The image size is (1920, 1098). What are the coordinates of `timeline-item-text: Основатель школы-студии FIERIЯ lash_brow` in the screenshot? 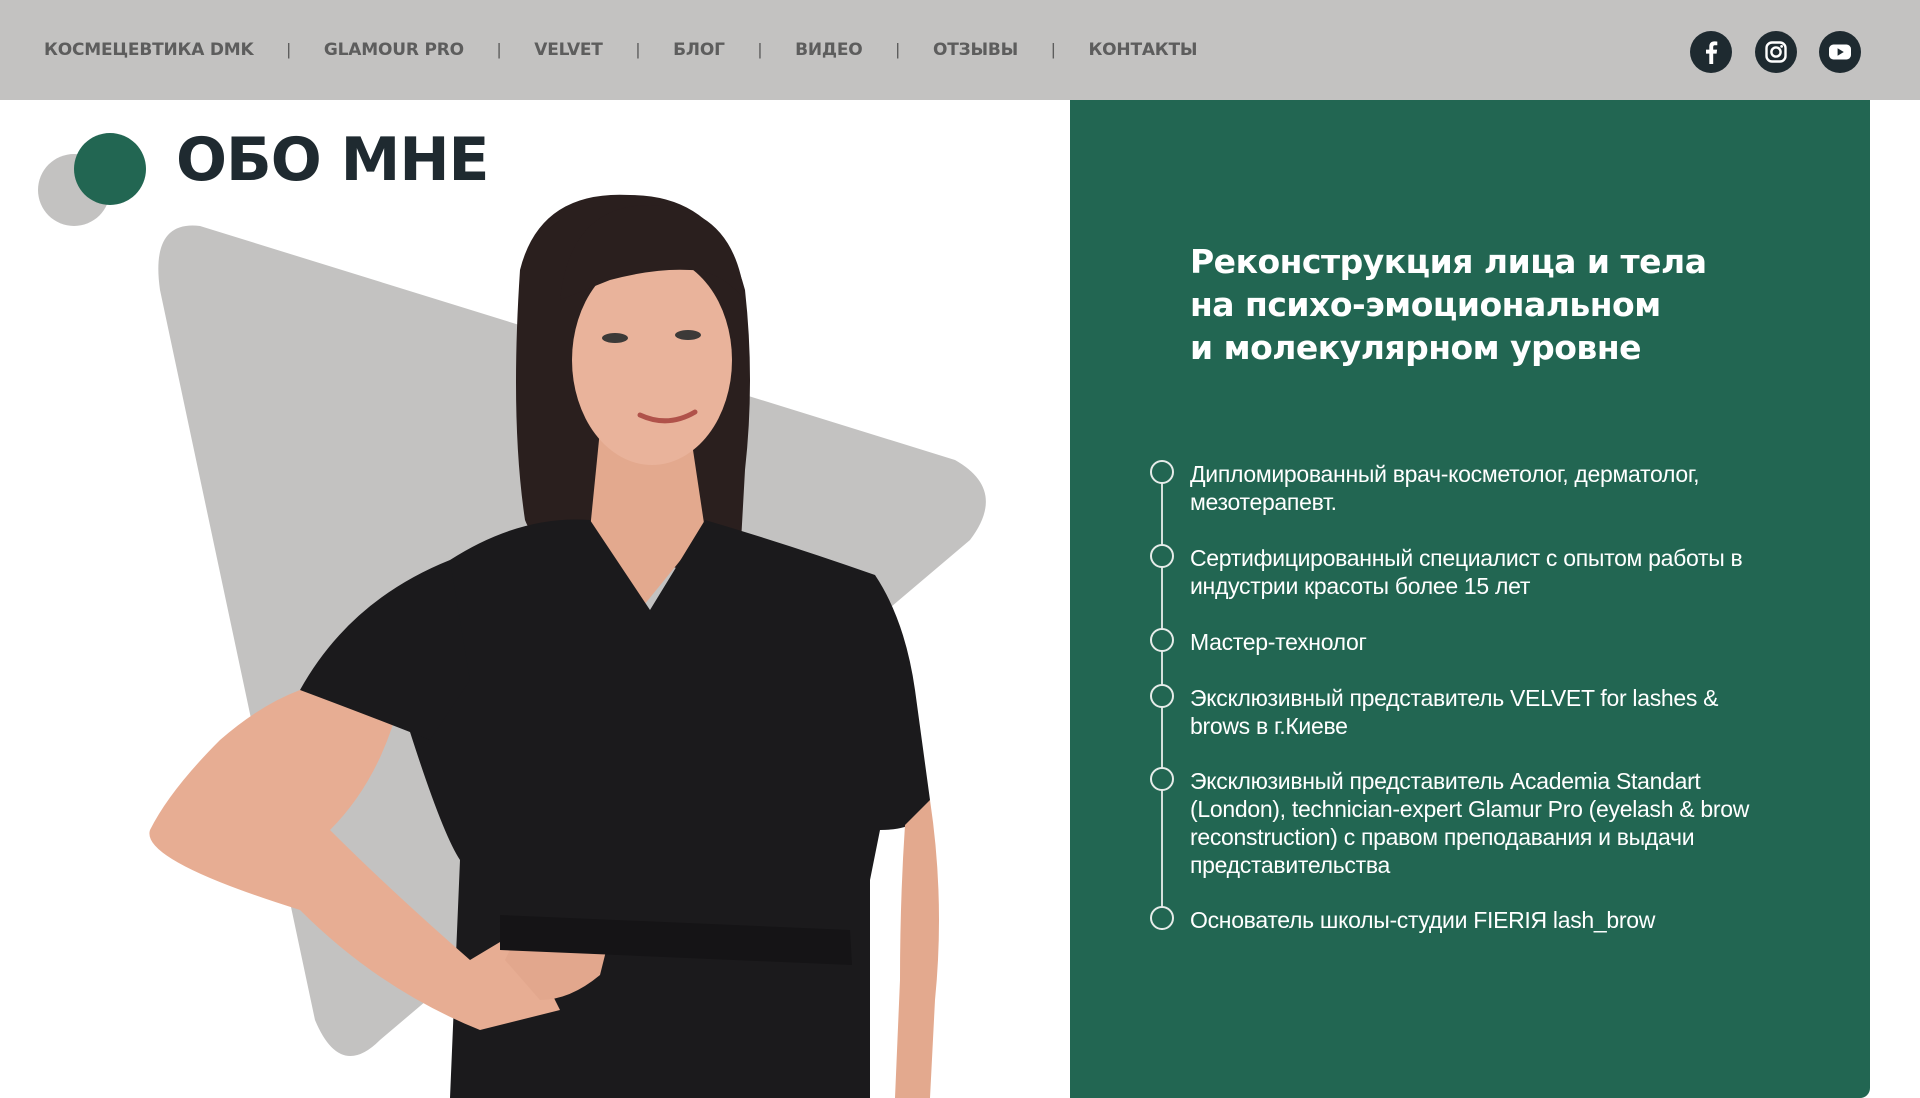 It's located at (1423, 920).